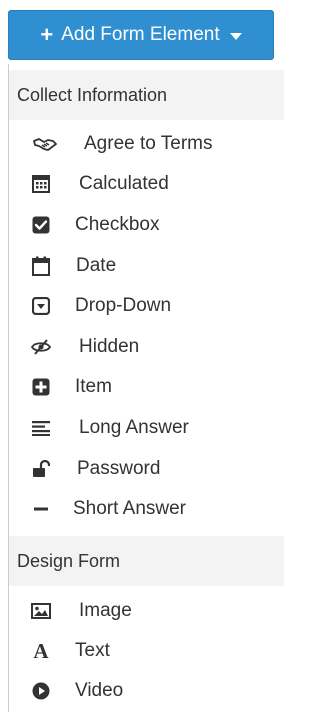  I want to click on menu-item-label: Text, so click(92, 650).